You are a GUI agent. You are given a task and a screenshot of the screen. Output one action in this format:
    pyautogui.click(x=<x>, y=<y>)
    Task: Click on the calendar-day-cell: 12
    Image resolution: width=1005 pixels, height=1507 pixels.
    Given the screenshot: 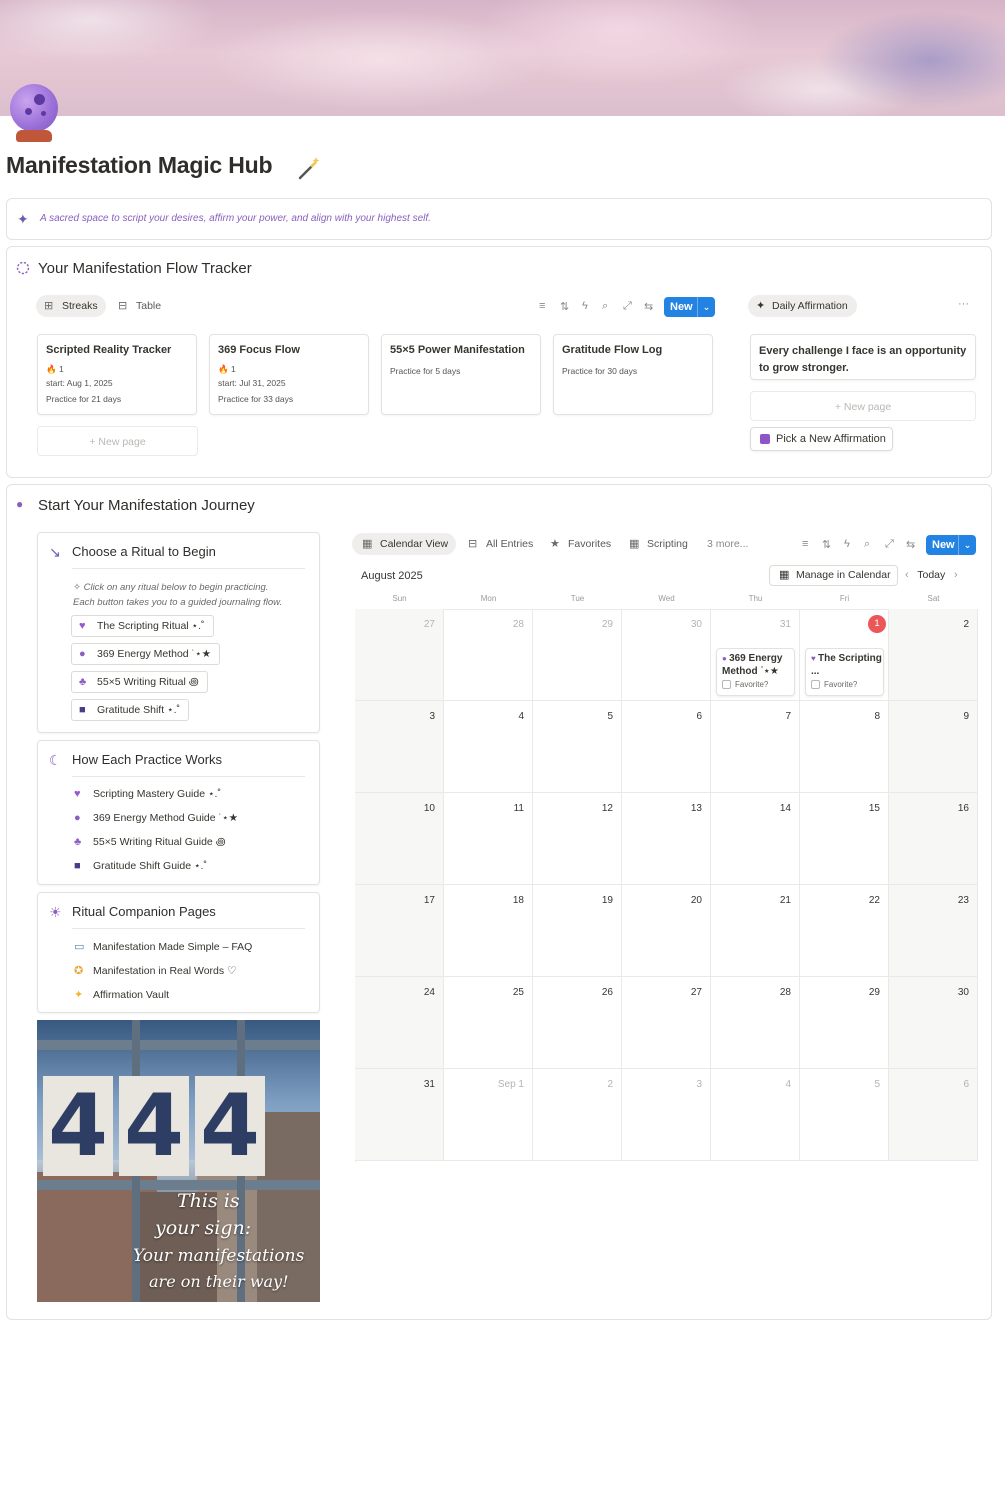 What is the action you would take?
    pyautogui.click(x=577, y=839)
    